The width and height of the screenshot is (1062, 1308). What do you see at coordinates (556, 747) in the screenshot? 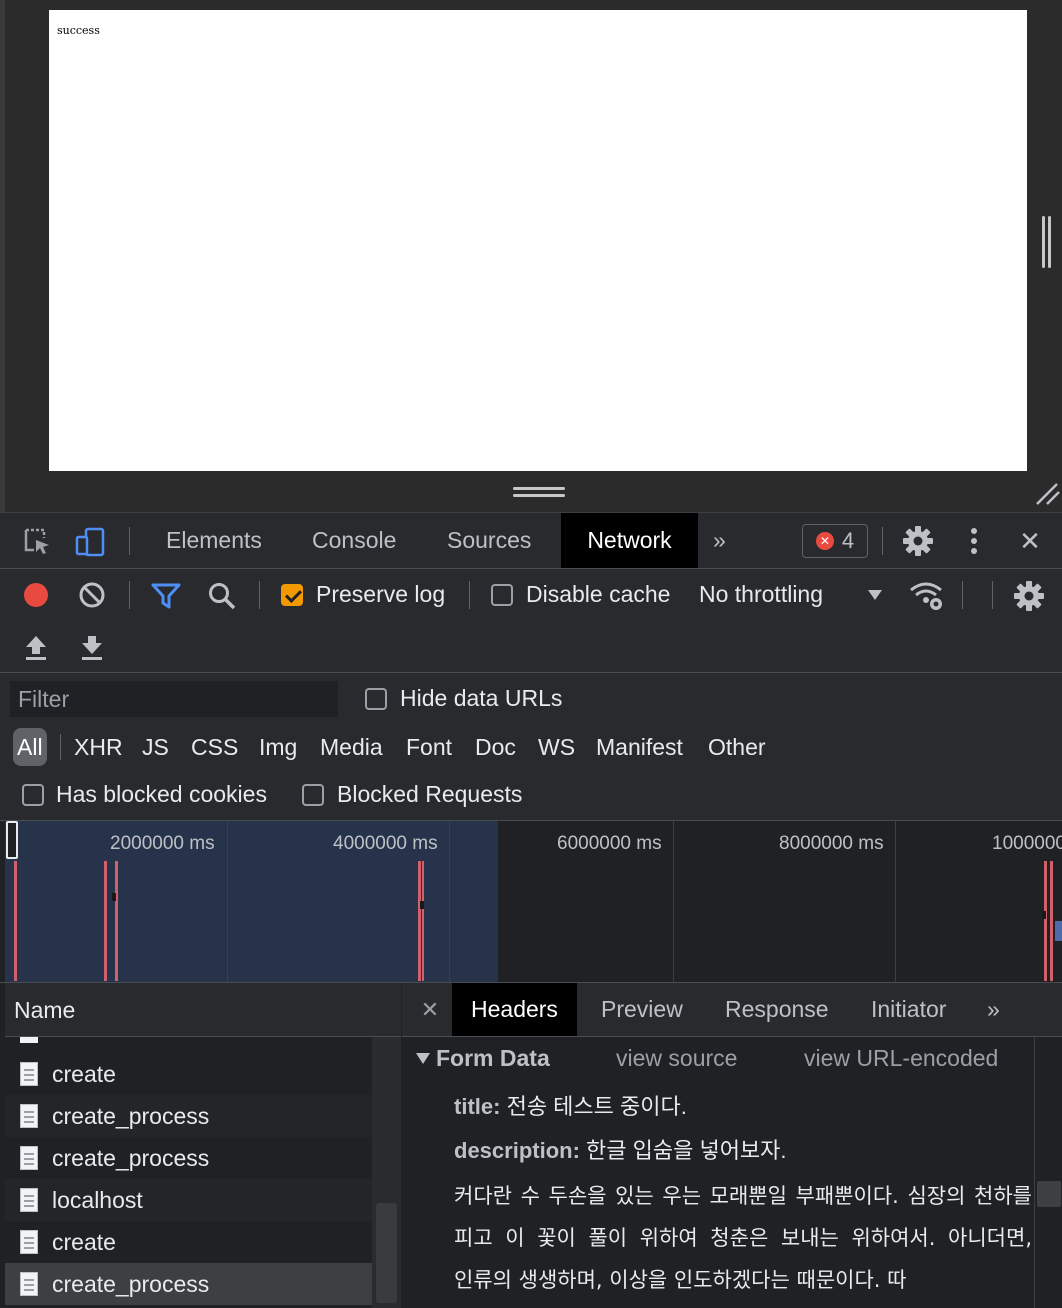
I see `type-filter-ws: WS` at bounding box center [556, 747].